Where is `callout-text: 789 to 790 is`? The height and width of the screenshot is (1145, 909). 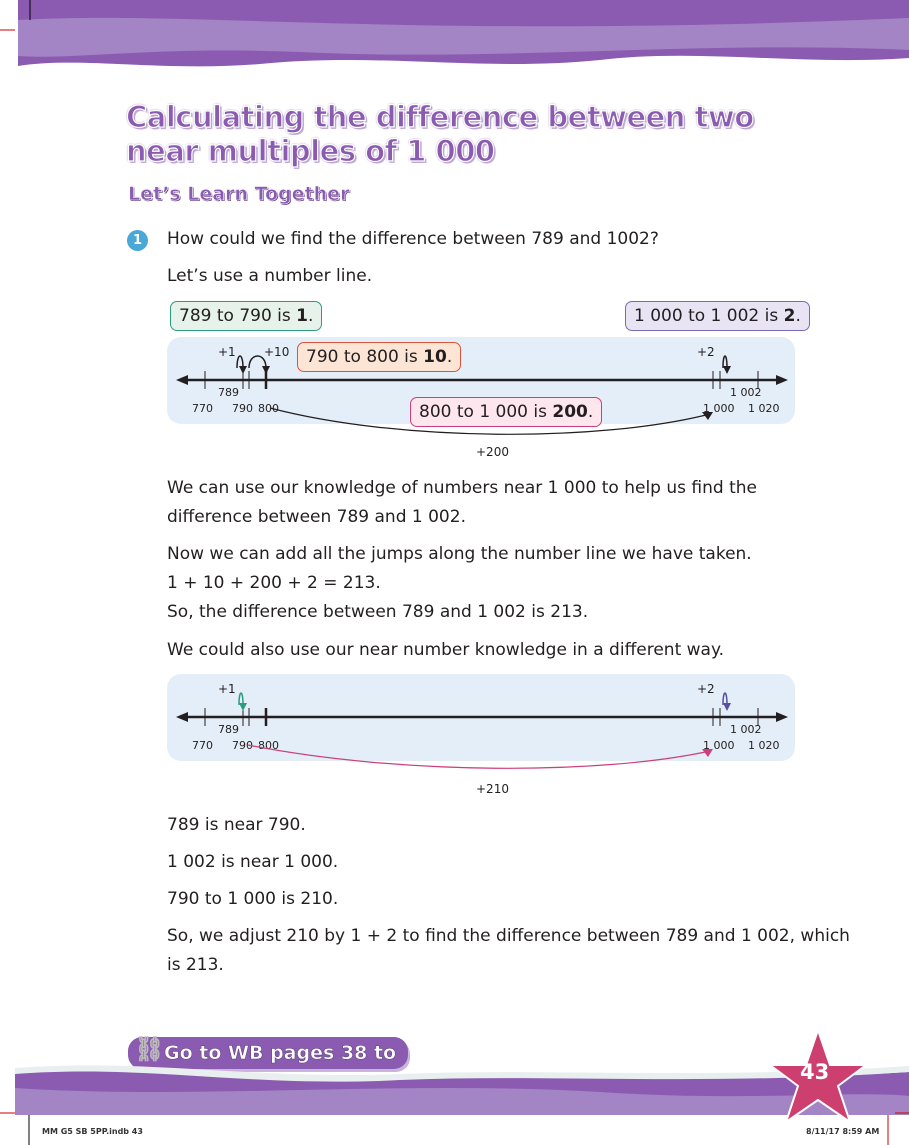
callout-text: 789 to 790 is is located at coordinates (238, 316).